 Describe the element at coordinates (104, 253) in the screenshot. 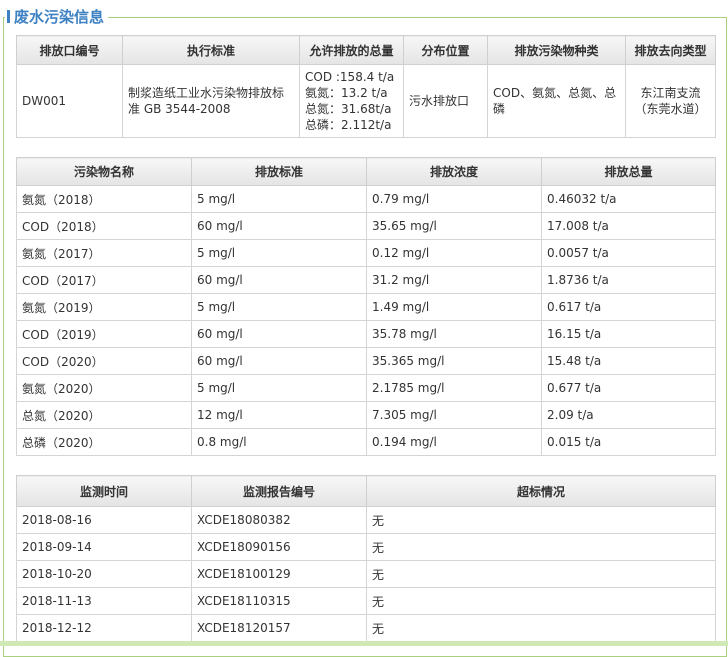

I see `pollutant-name-cell: 氨氮（2017）` at that location.